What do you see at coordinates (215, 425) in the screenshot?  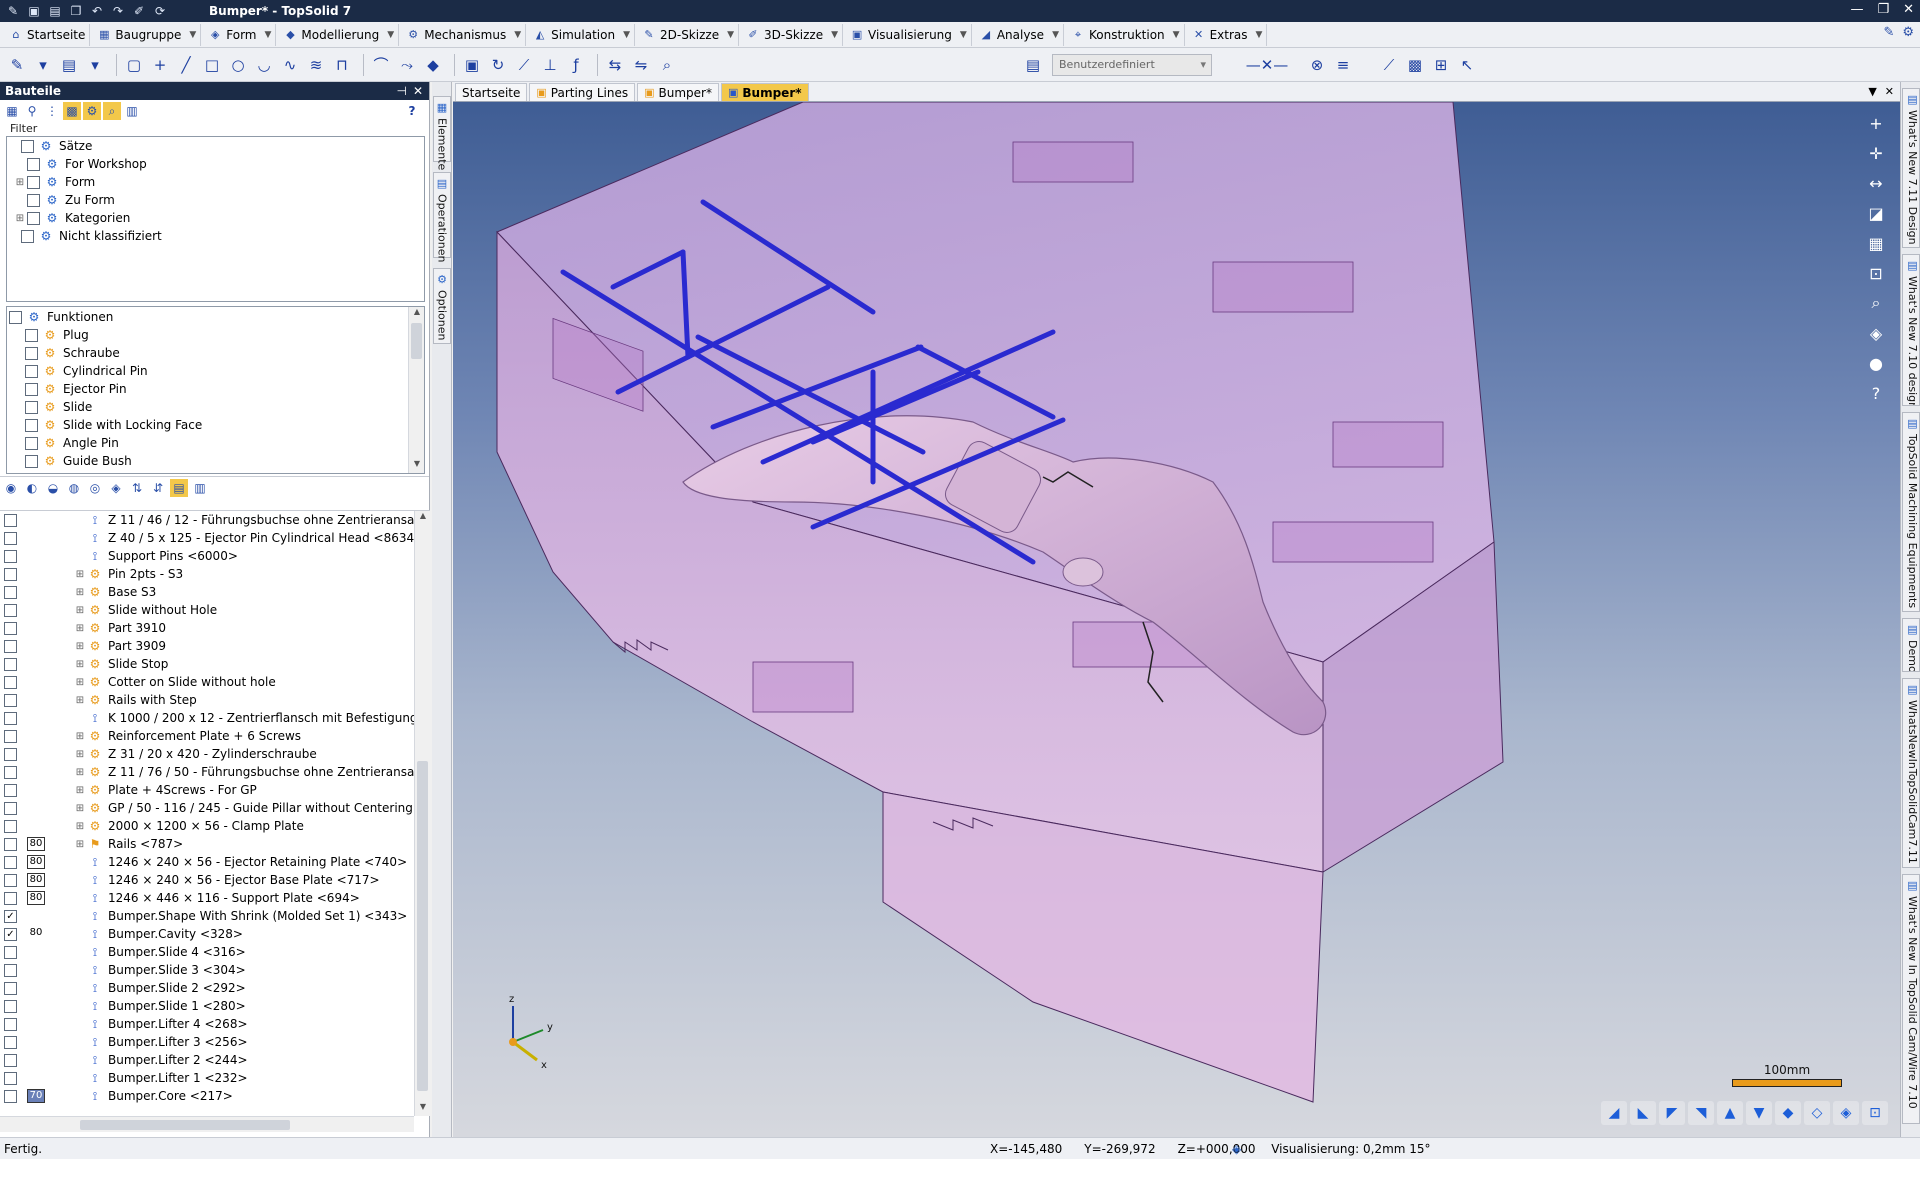 I see `function-item: ⚙ Slide with Locking Face` at bounding box center [215, 425].